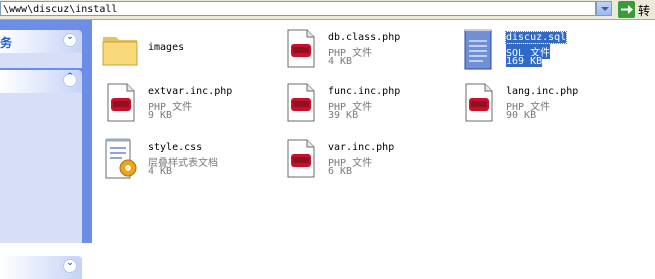 This screenshot has width=655, height=279. I want to click on file-name: db.class.php, so click(364, 37).